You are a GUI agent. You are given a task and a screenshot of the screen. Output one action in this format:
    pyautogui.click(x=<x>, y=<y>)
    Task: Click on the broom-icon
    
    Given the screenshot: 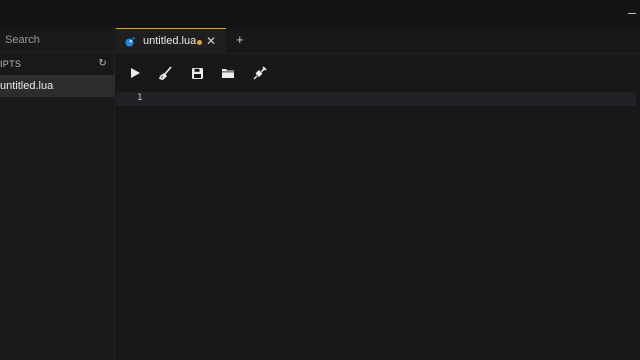 What is the action you would take?
    pyautogui.click(x=165, y=72)
    